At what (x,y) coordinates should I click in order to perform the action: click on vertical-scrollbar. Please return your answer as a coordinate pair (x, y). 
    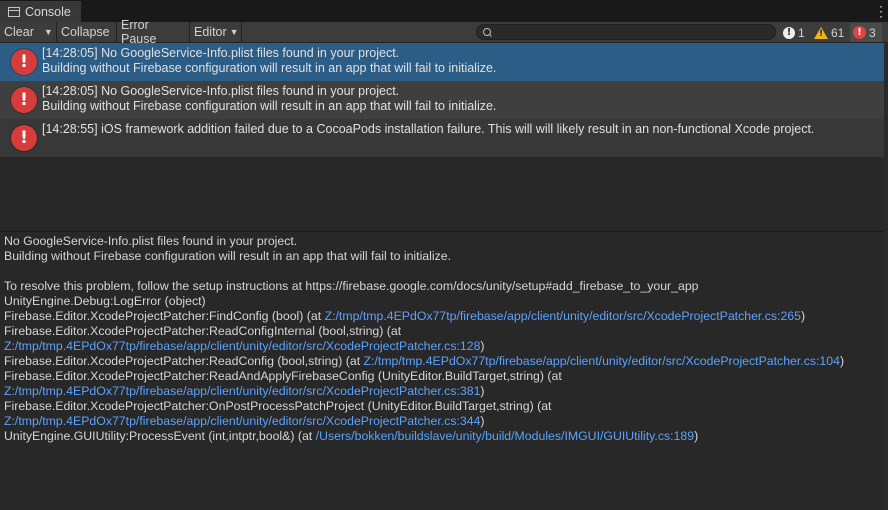
    Looking at the image, I should click on (886, 276).